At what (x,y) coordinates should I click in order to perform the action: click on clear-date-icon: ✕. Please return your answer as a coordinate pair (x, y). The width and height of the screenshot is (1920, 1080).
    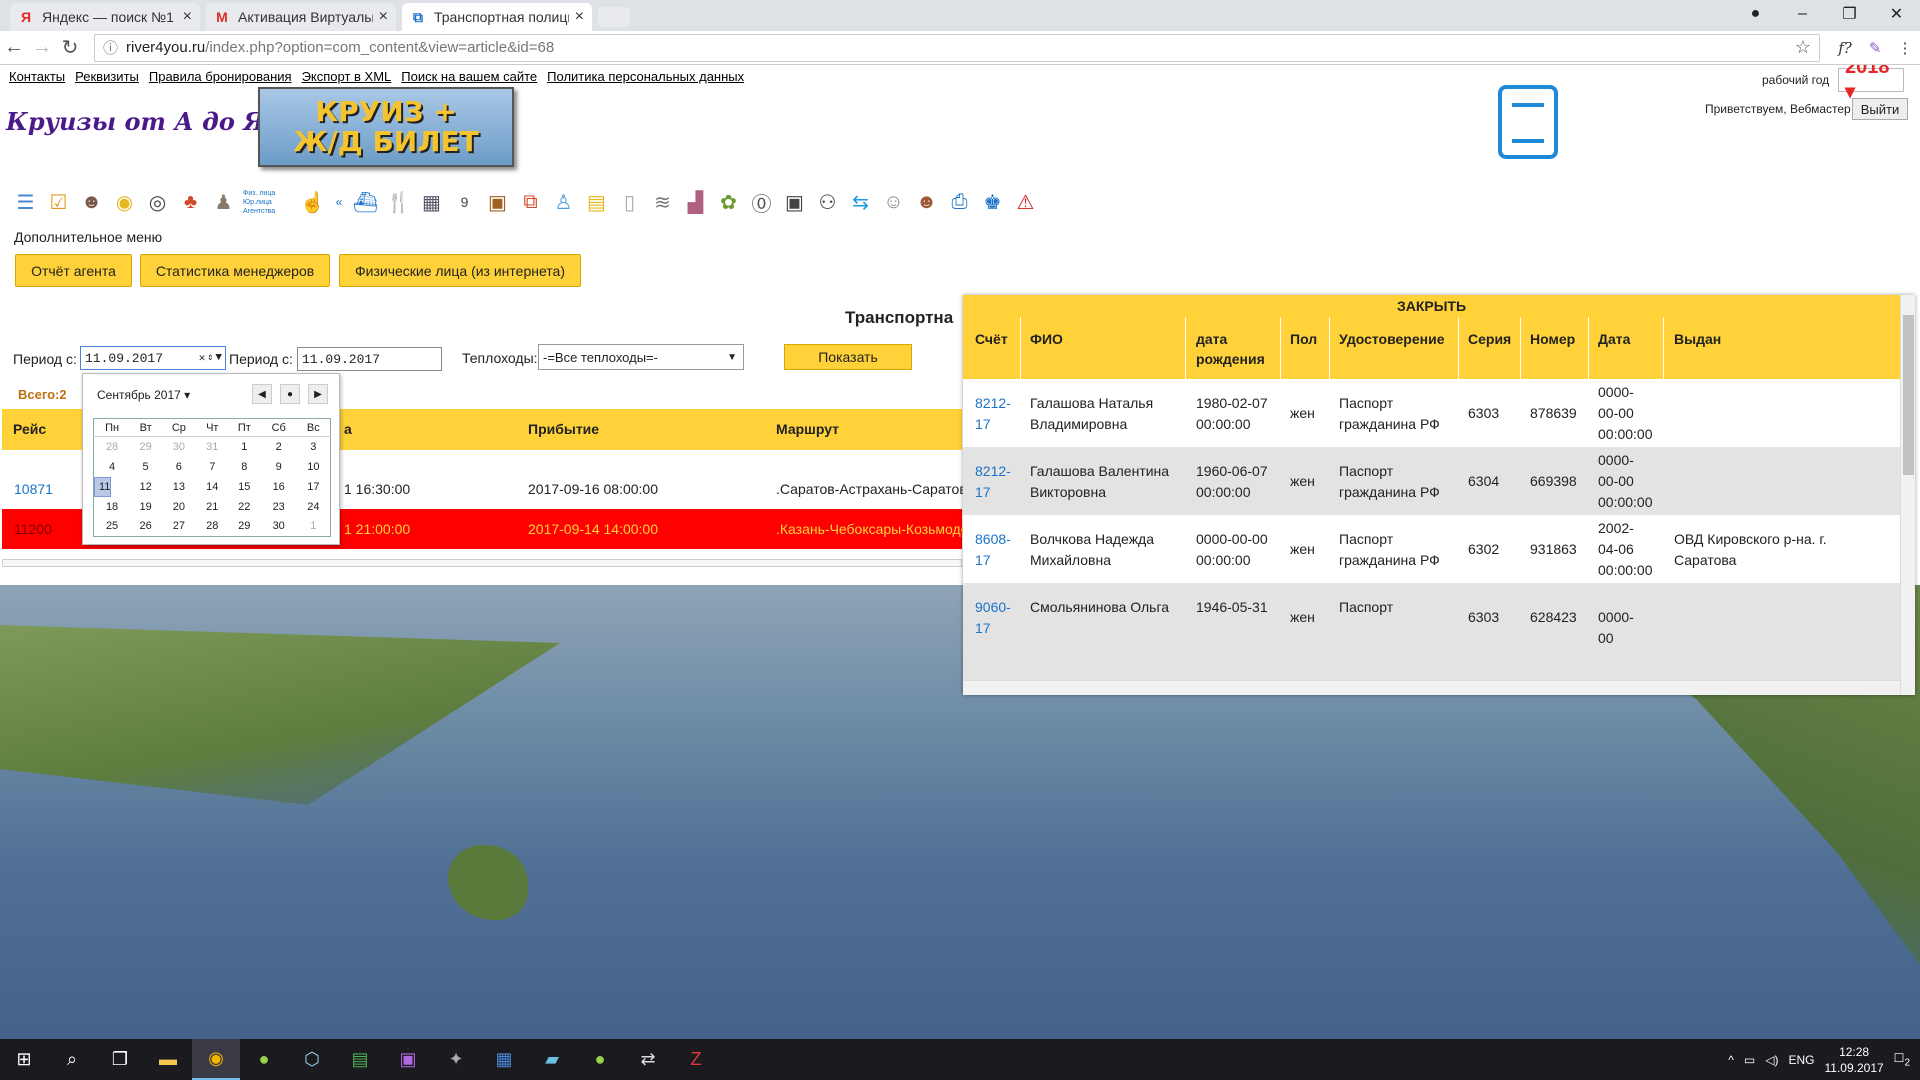
    Looking at the image, I should click on (202, 358).